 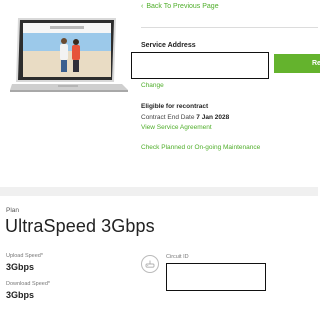 What do you see at coordinates (25, 256) in the screenshot?
I see `upload-speed-label: Upload Speed*` at bounding box center [25, 256].